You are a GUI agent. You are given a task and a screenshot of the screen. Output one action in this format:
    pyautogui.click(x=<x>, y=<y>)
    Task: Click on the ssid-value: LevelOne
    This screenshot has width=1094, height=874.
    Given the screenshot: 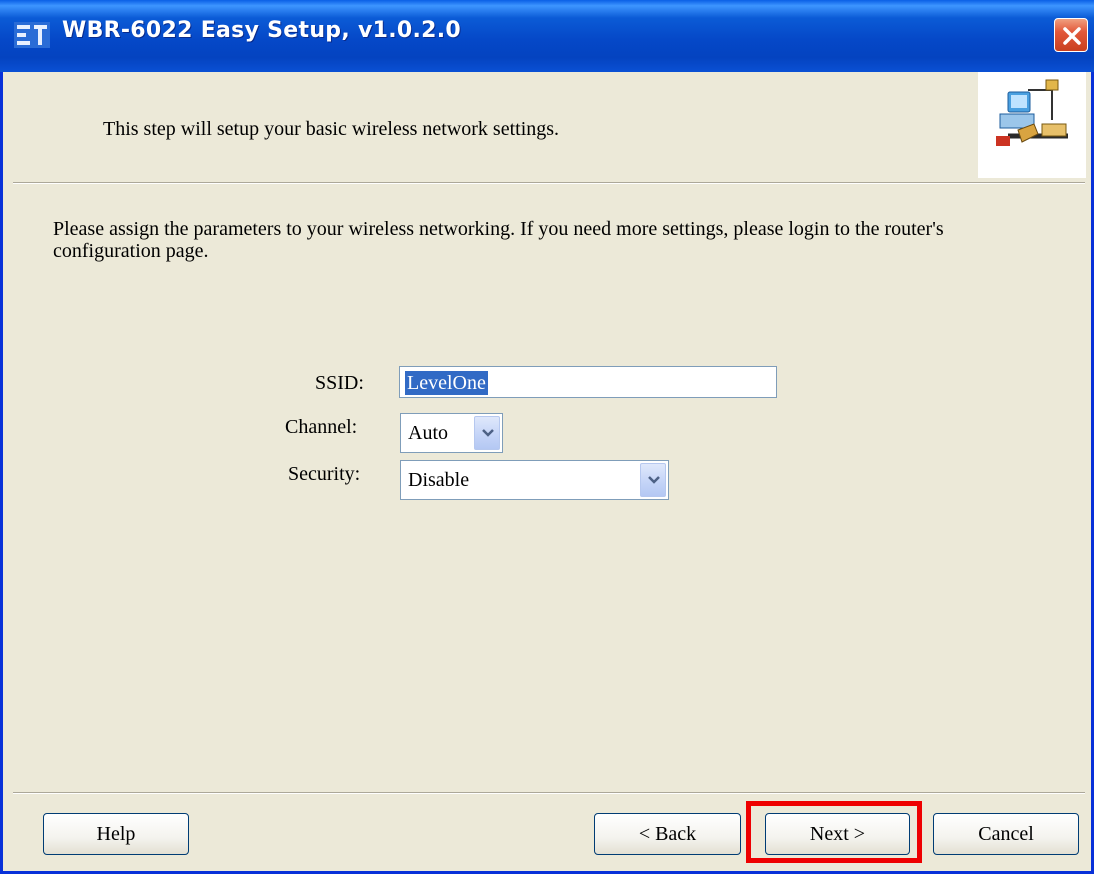 What is the action you would take?
    pyautogui.click(x=446, y=383)
    